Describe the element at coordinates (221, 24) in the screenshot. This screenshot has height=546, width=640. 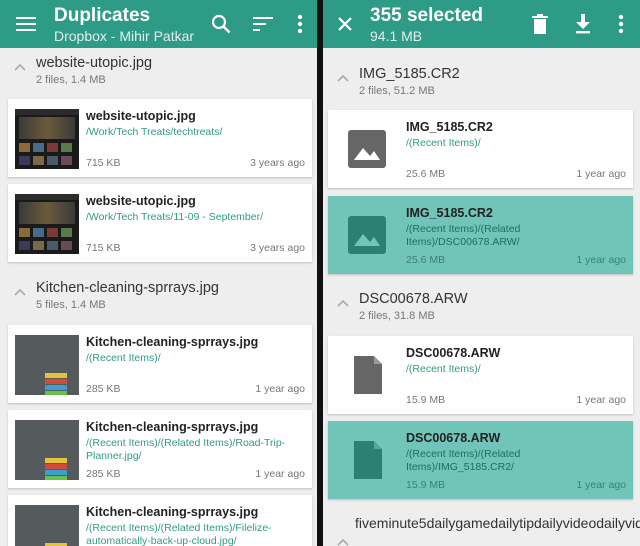
I see `search-icon` at that location.